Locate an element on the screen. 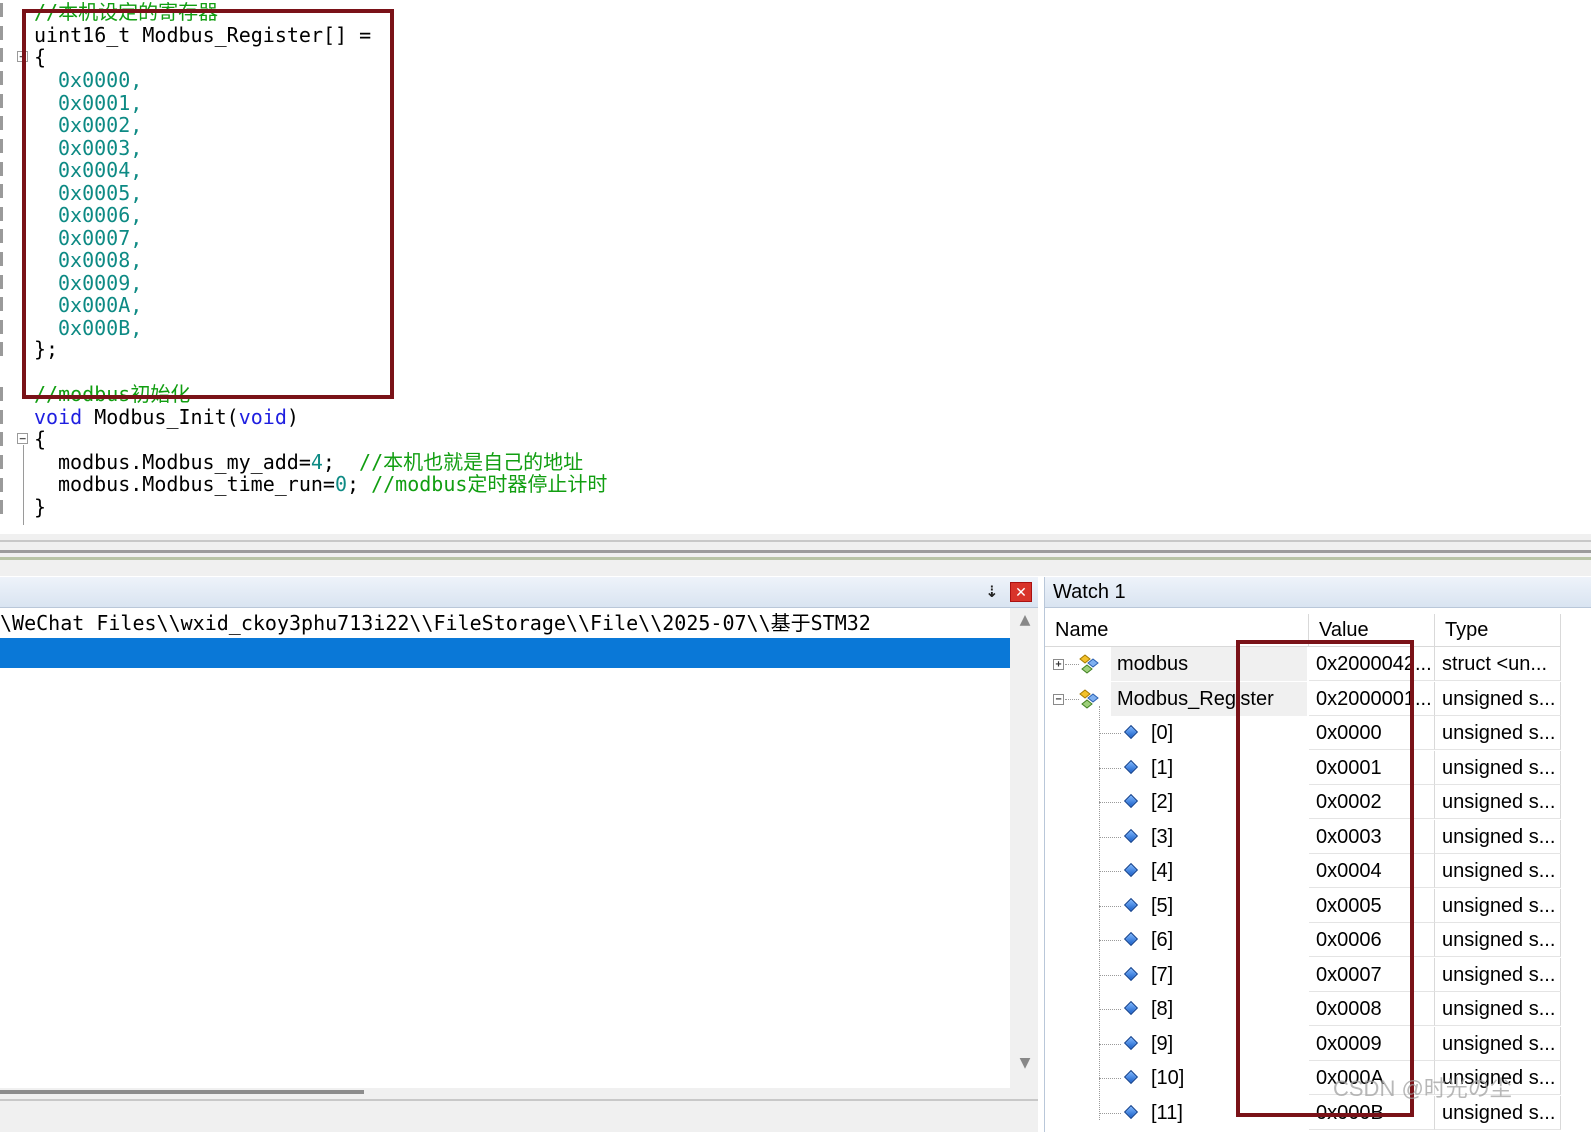  code-paren: ) is located at coordinates (292, 417).